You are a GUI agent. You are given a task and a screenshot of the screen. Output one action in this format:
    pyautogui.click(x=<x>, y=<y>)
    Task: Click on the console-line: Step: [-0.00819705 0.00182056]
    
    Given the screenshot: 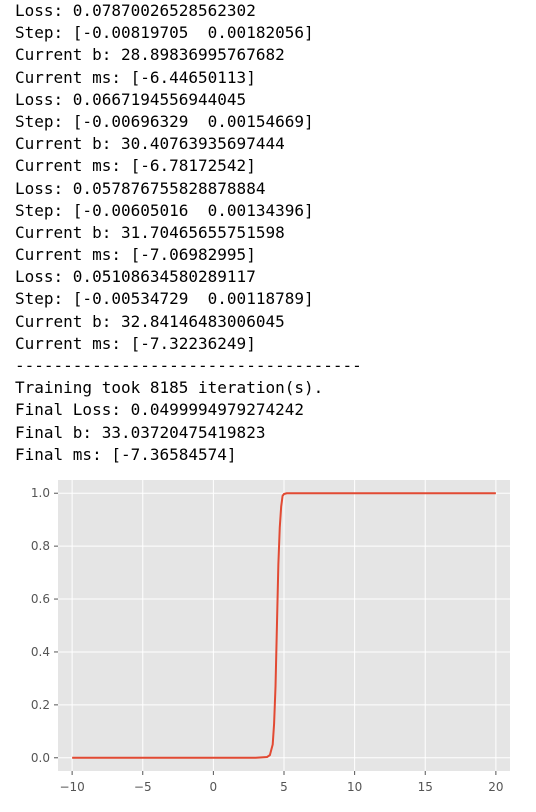 What is the action you would take?
    pyautogui.click(x=164, y=33)
    